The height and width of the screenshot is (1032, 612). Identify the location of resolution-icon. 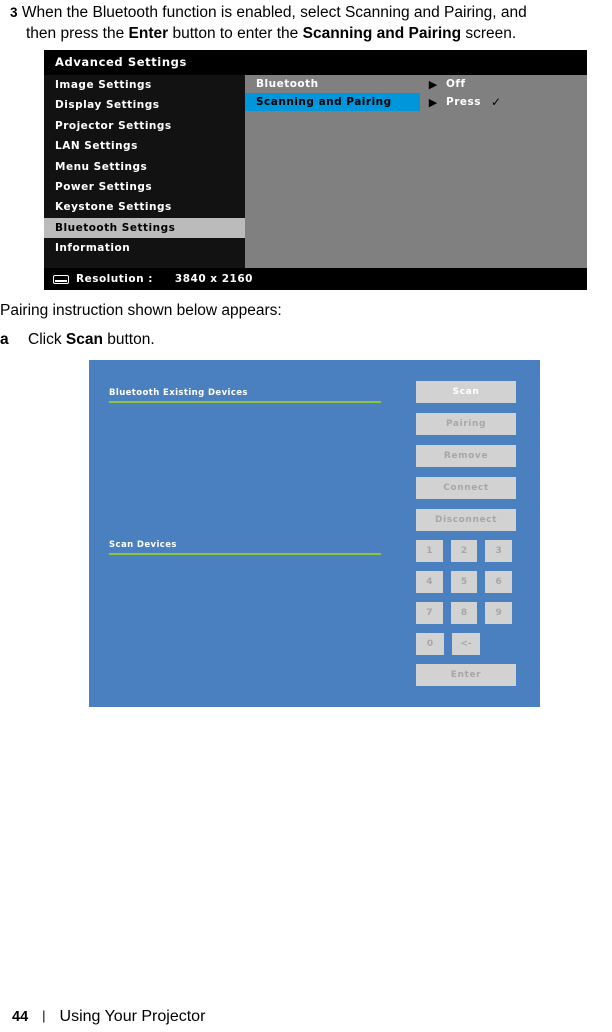
(61, 279).